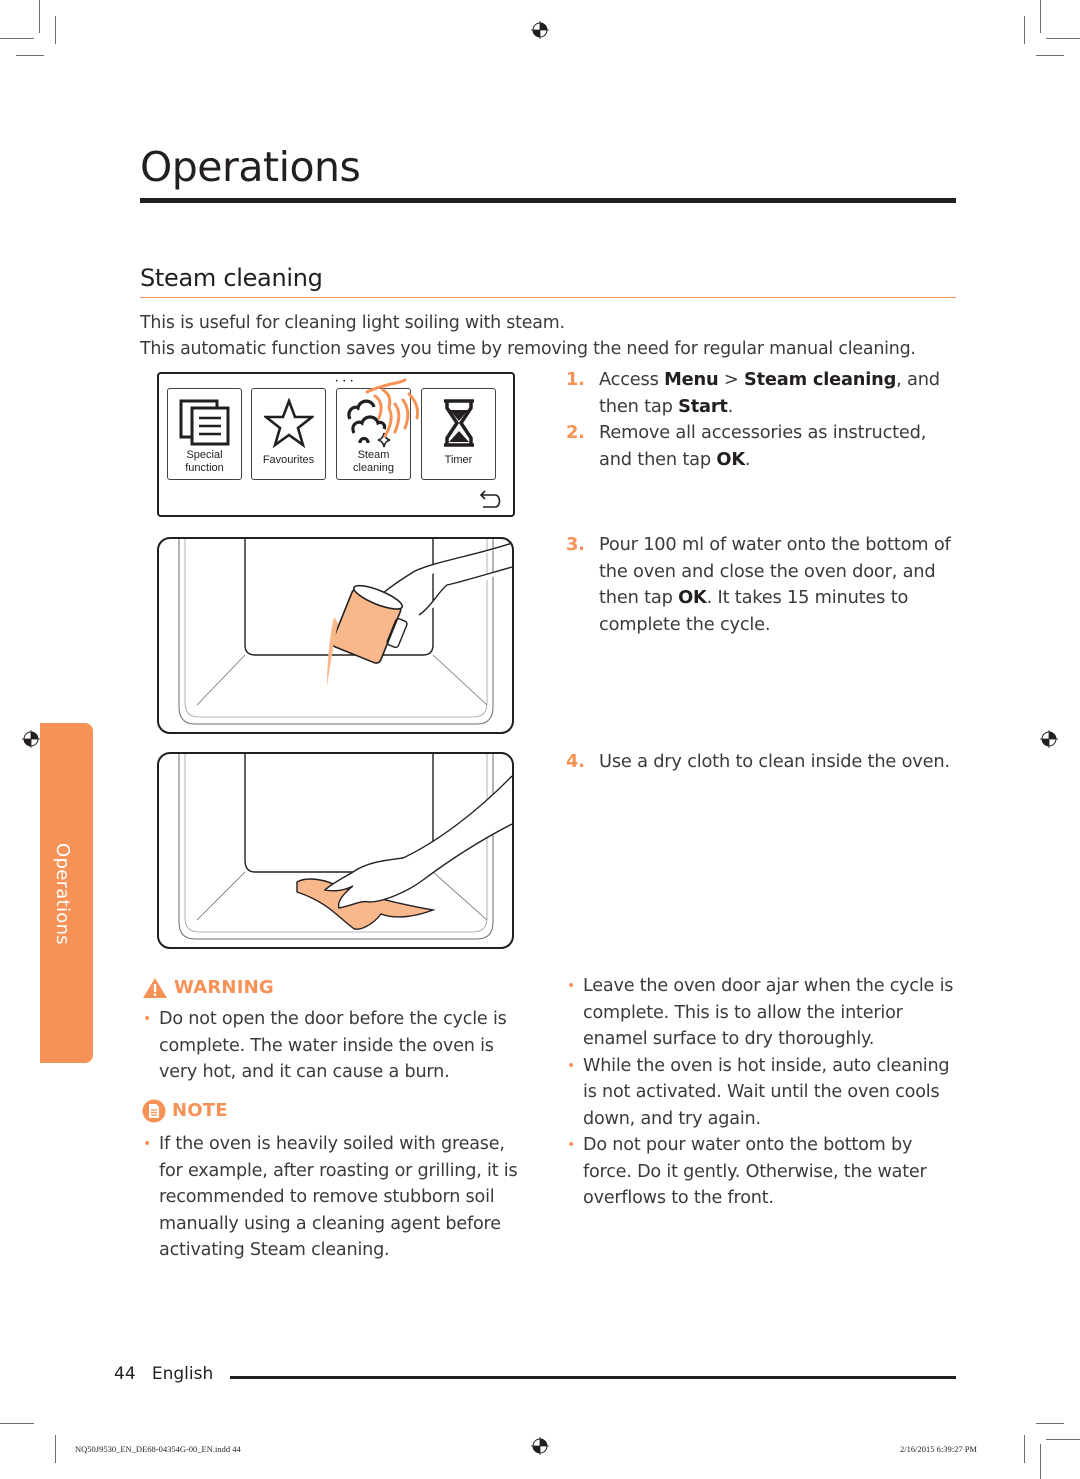 The width and height of the screenshot is (1080, 1479). I want to click on section-title: Steam cleaning, so click(231, 278).